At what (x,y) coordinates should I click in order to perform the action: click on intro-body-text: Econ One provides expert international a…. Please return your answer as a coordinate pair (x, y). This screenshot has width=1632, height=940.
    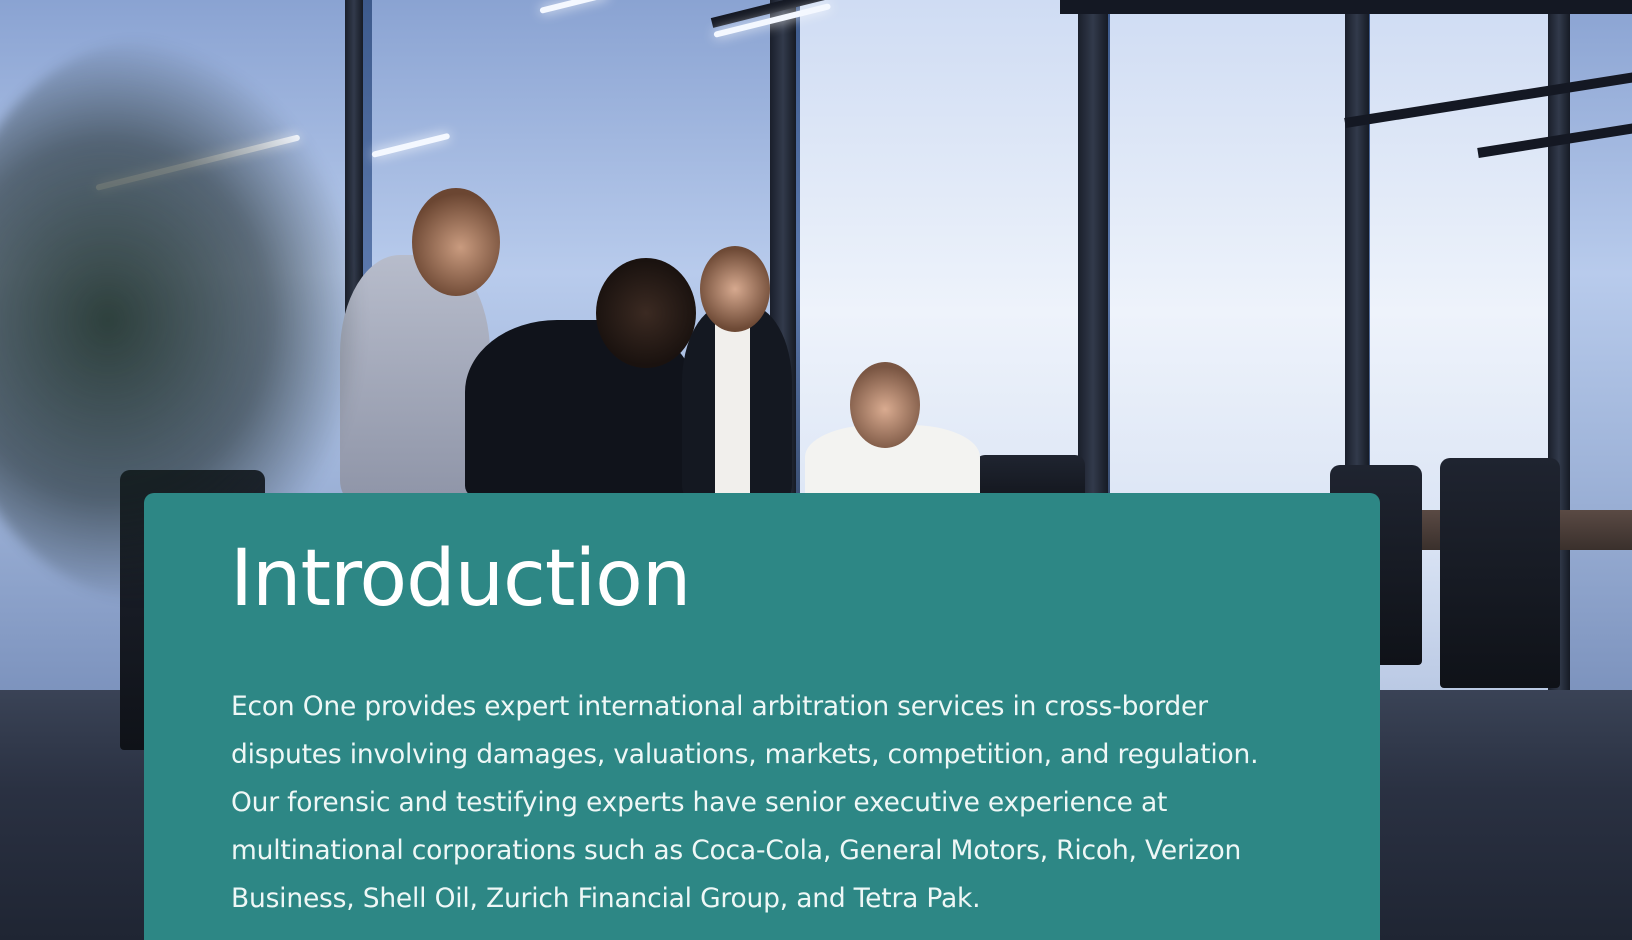
    Looking at the image, I should click on (745, 802).